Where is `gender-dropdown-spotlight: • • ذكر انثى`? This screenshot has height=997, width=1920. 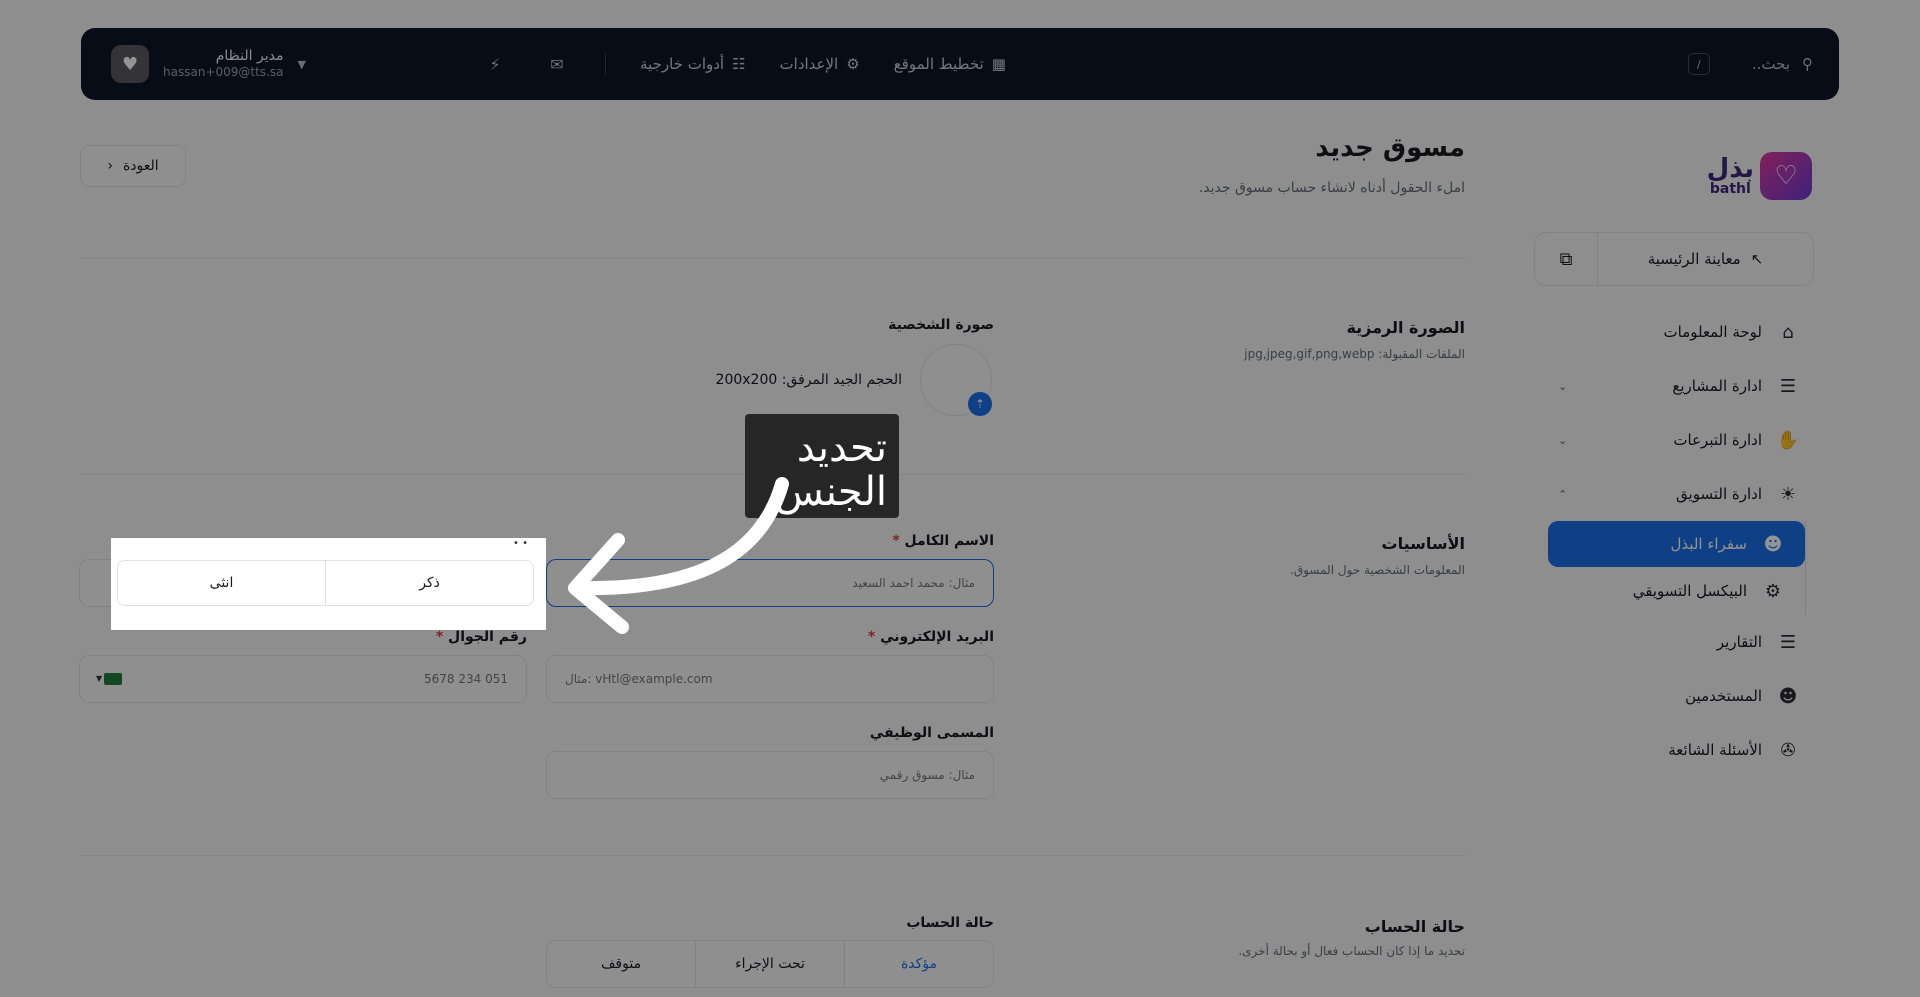 gender-dropdown-spotlight: • • ذكر انثى is located at coordinates (328, 584).